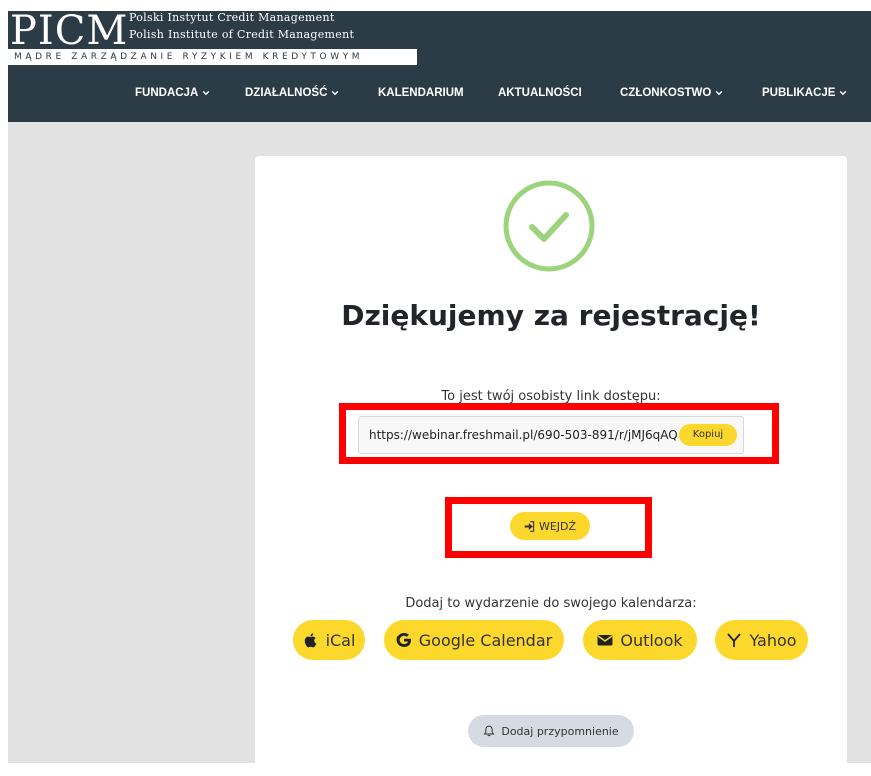 This screenshot has width=871, height=776. I want to click on add-reminder-button: Dodaj przypomnienie, so click(551, 731).